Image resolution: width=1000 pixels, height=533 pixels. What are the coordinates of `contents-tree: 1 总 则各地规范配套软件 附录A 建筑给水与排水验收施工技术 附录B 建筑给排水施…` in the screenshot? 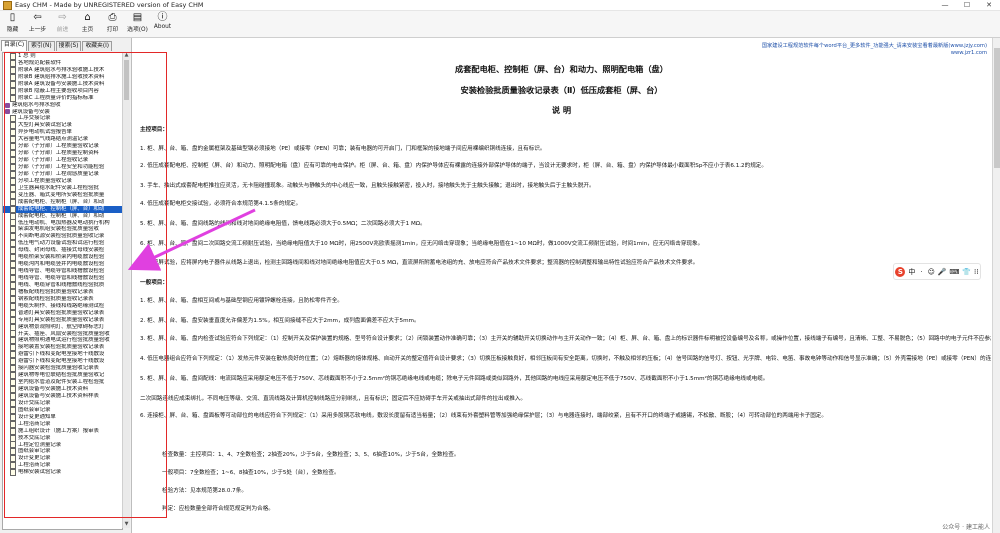 It's located at (62, 291).